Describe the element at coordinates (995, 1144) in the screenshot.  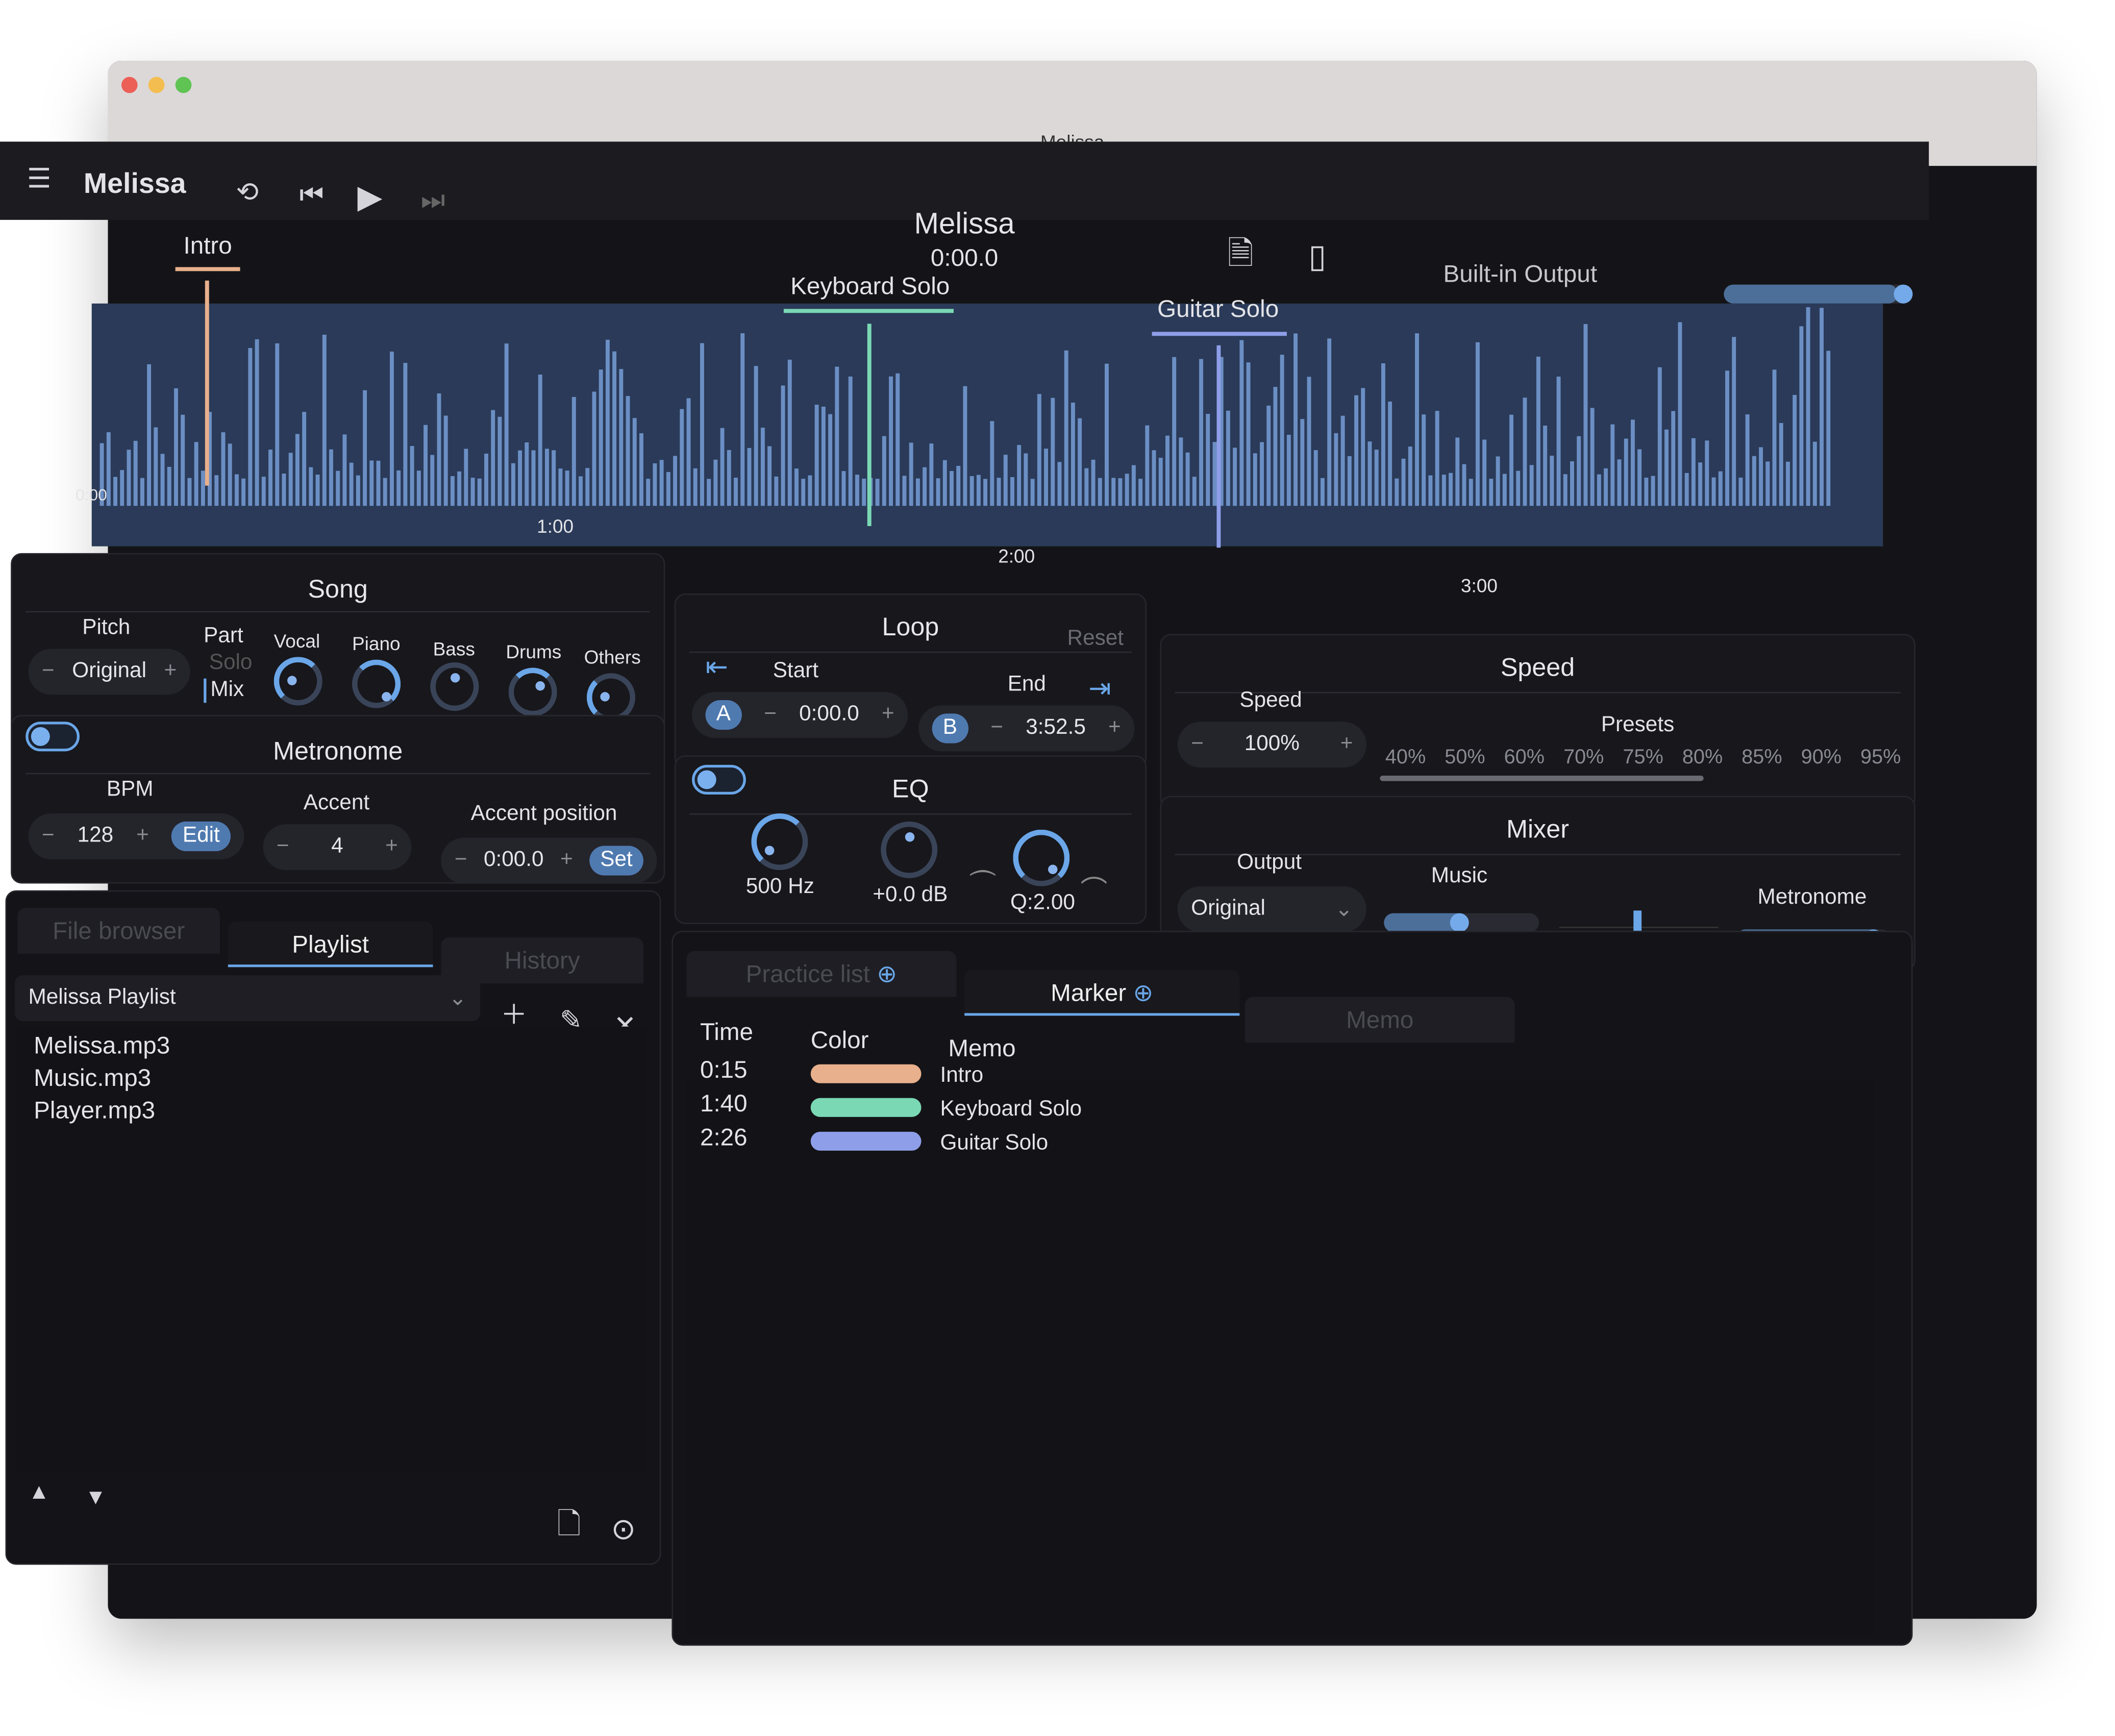
I see `marker-row-memo: Guitar Solo` at that location.